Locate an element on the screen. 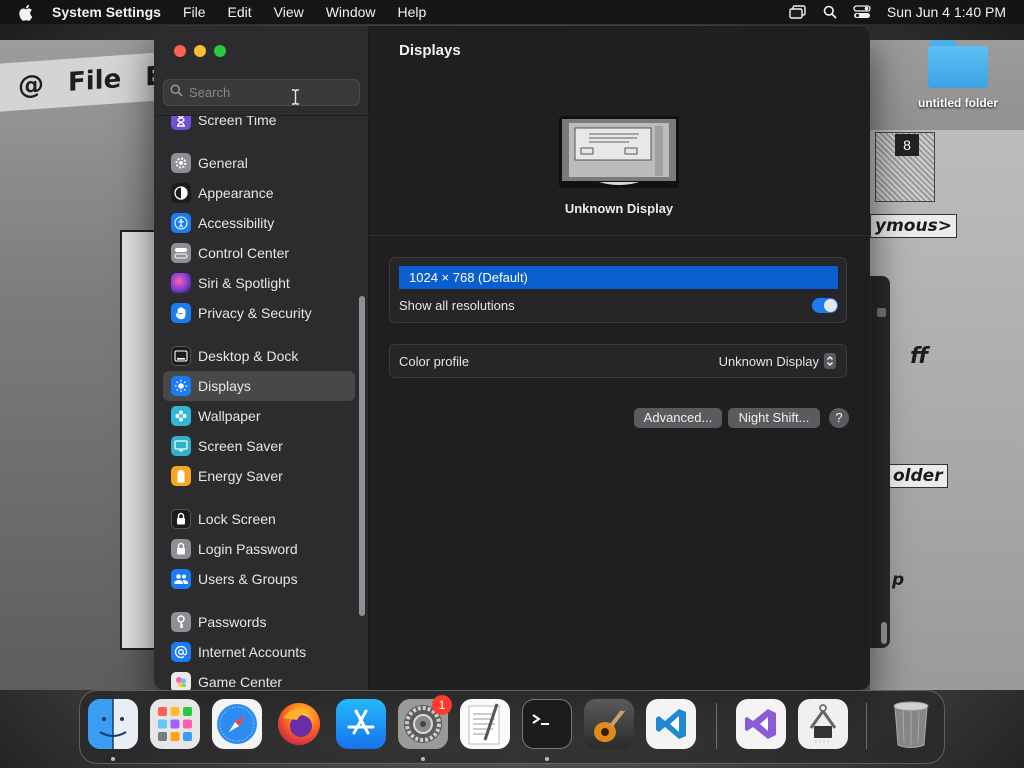 The width and height of the screenshot is (1024, 768). close-window-button is located at coordinates (180, 51).